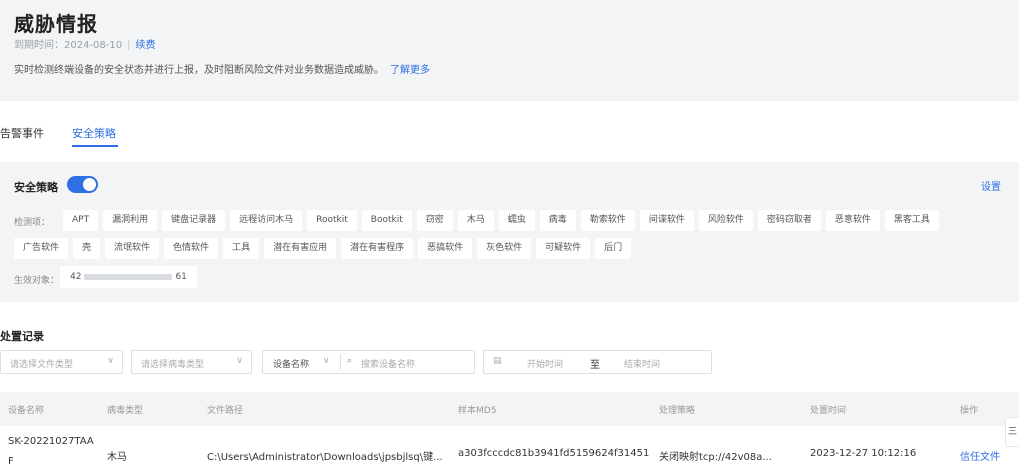  What do you see at coordinates (76, 277) in the screenshot?
I see `target-prefix: 42` at bounding box center [76, 277].